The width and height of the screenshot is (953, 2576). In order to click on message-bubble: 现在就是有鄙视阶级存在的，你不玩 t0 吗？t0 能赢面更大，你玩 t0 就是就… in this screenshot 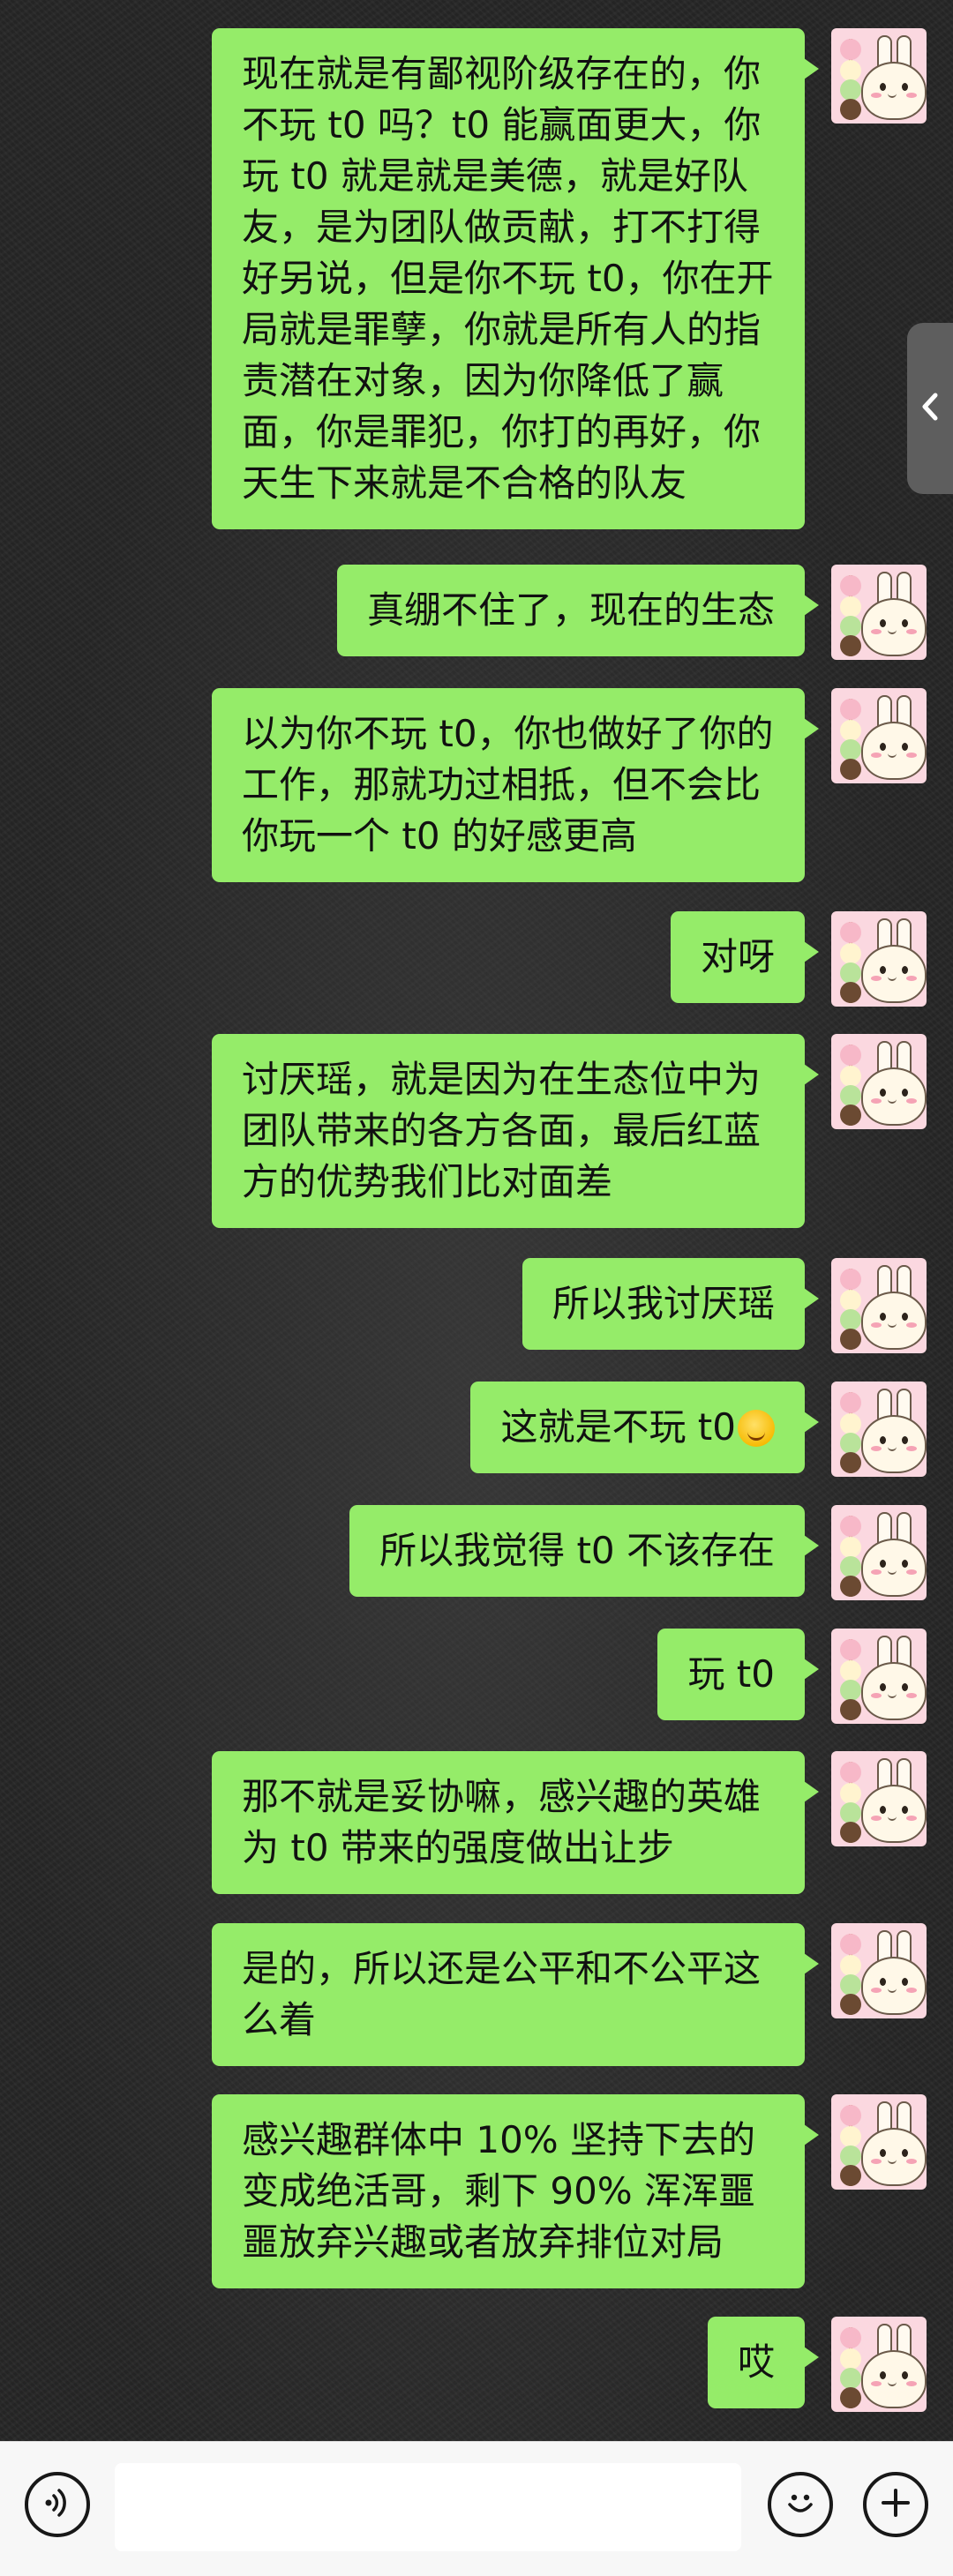, I will do `click(515, 279)`.